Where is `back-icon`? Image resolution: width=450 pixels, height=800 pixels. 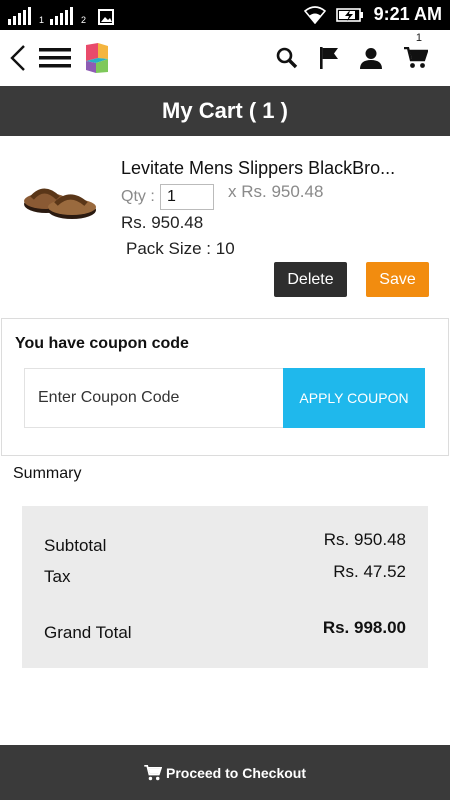
back-icon is located at coordinates (17, 58).